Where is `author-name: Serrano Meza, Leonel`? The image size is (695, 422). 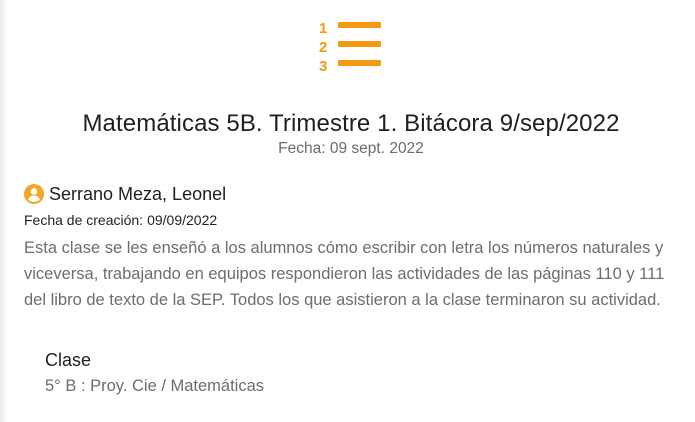 author-name: Serrano Meza, Leonel is located at coordinates (138, 193).